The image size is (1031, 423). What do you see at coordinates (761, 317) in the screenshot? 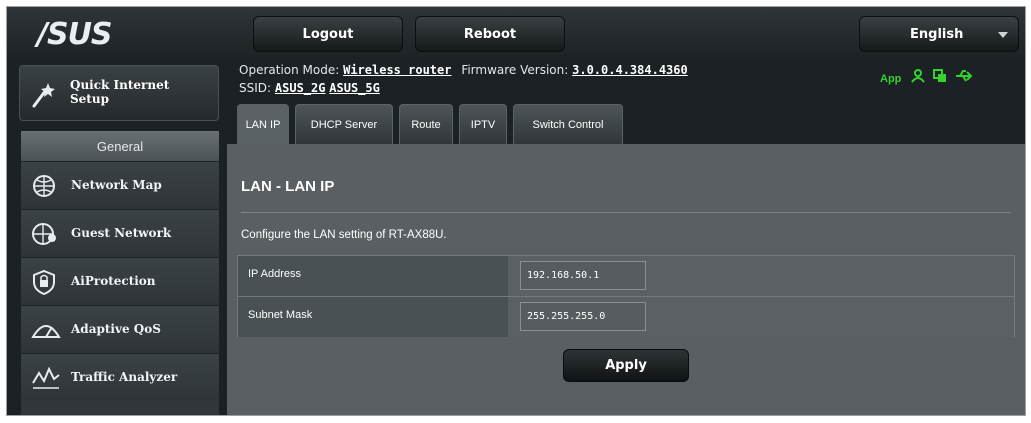
I see `subnet-mask-cell` at bounding box center [761, 317].